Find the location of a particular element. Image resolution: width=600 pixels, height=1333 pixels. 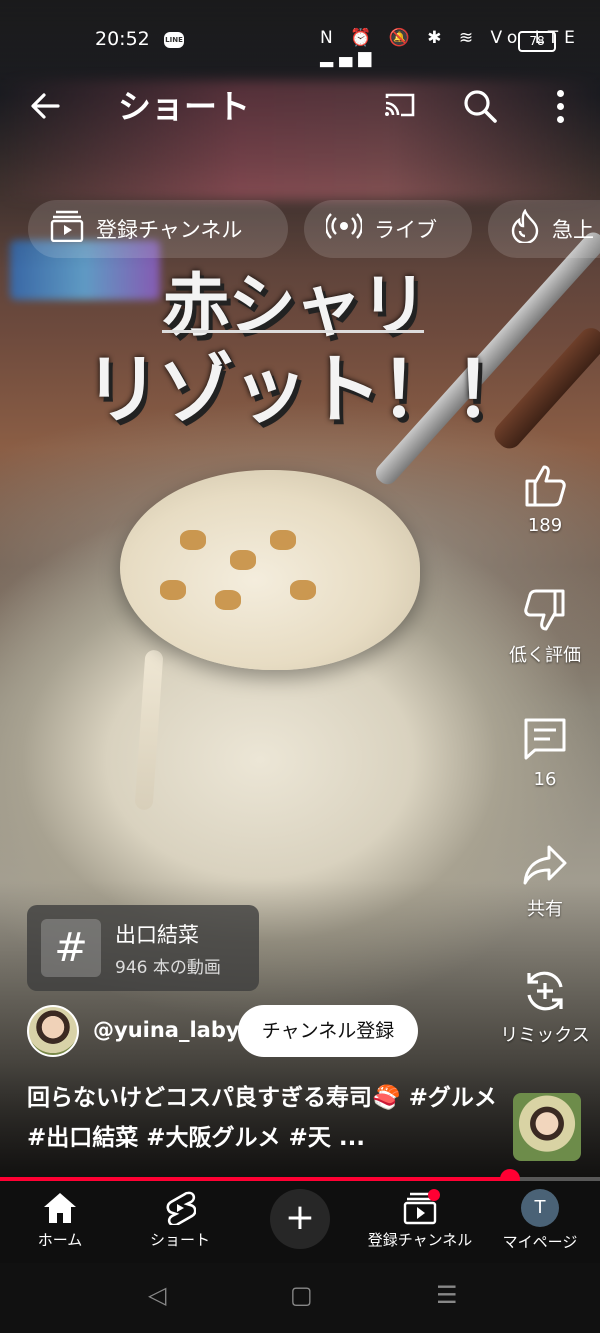

dislike-label: 低く評価 is located at coordinates (545, 655).